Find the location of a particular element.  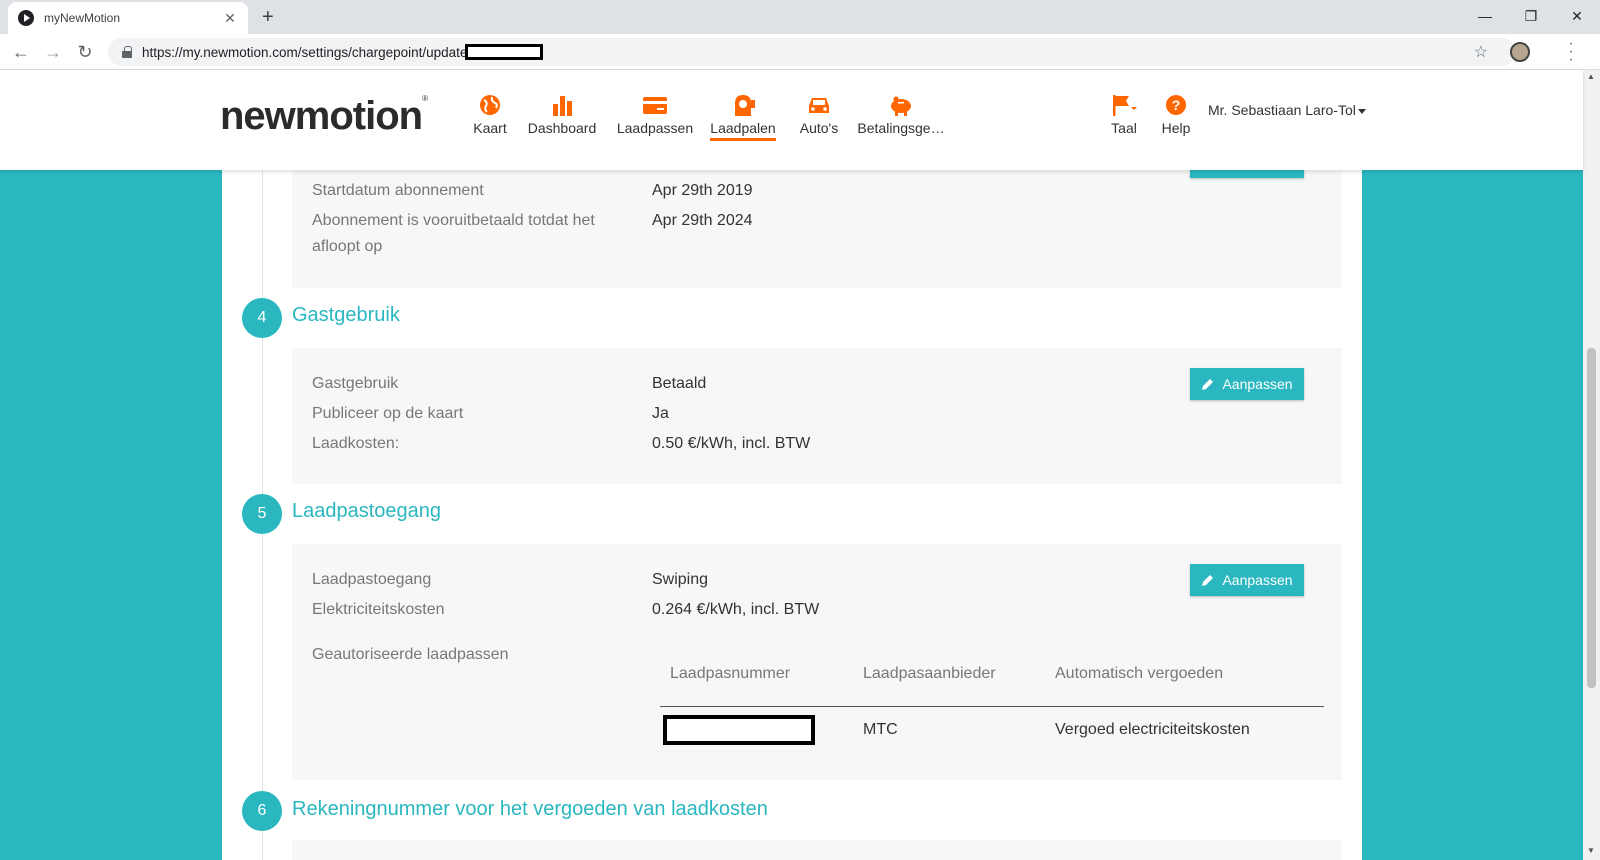

nav-item-laadpalen: Laadpalen is located at coordinates (743, 117).